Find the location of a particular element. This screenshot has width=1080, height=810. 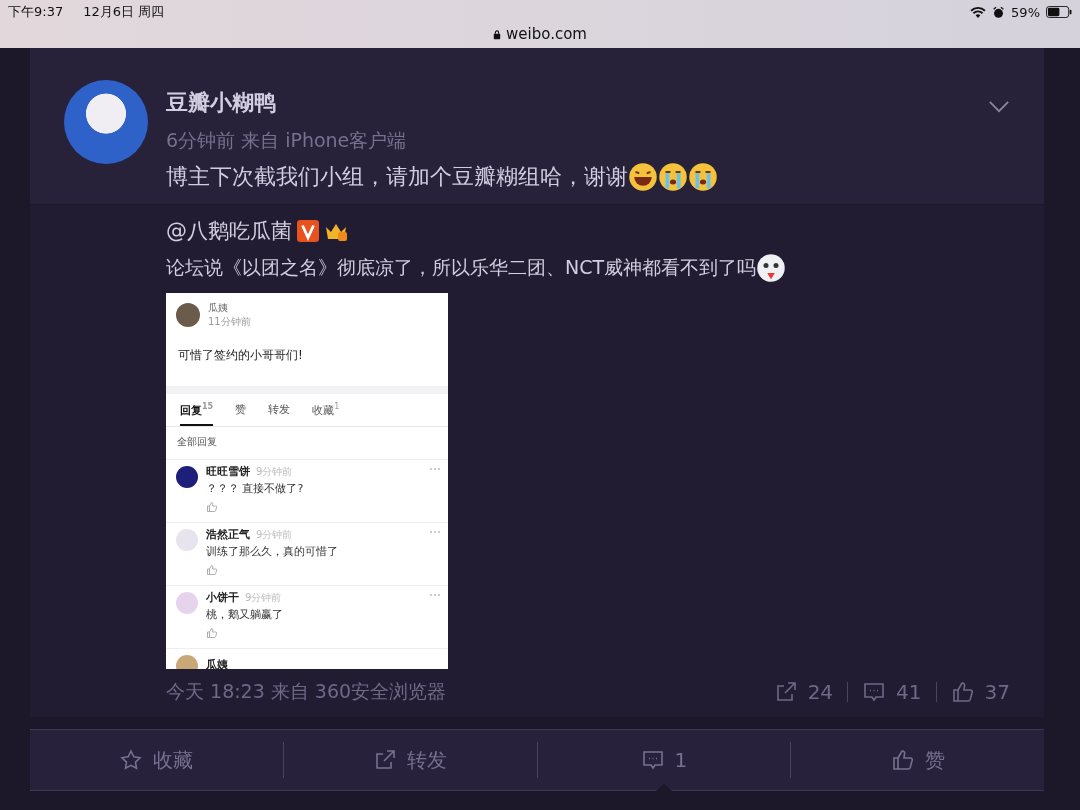

screenshot-author: 瓜姨 is located at coordinates (218, 308).